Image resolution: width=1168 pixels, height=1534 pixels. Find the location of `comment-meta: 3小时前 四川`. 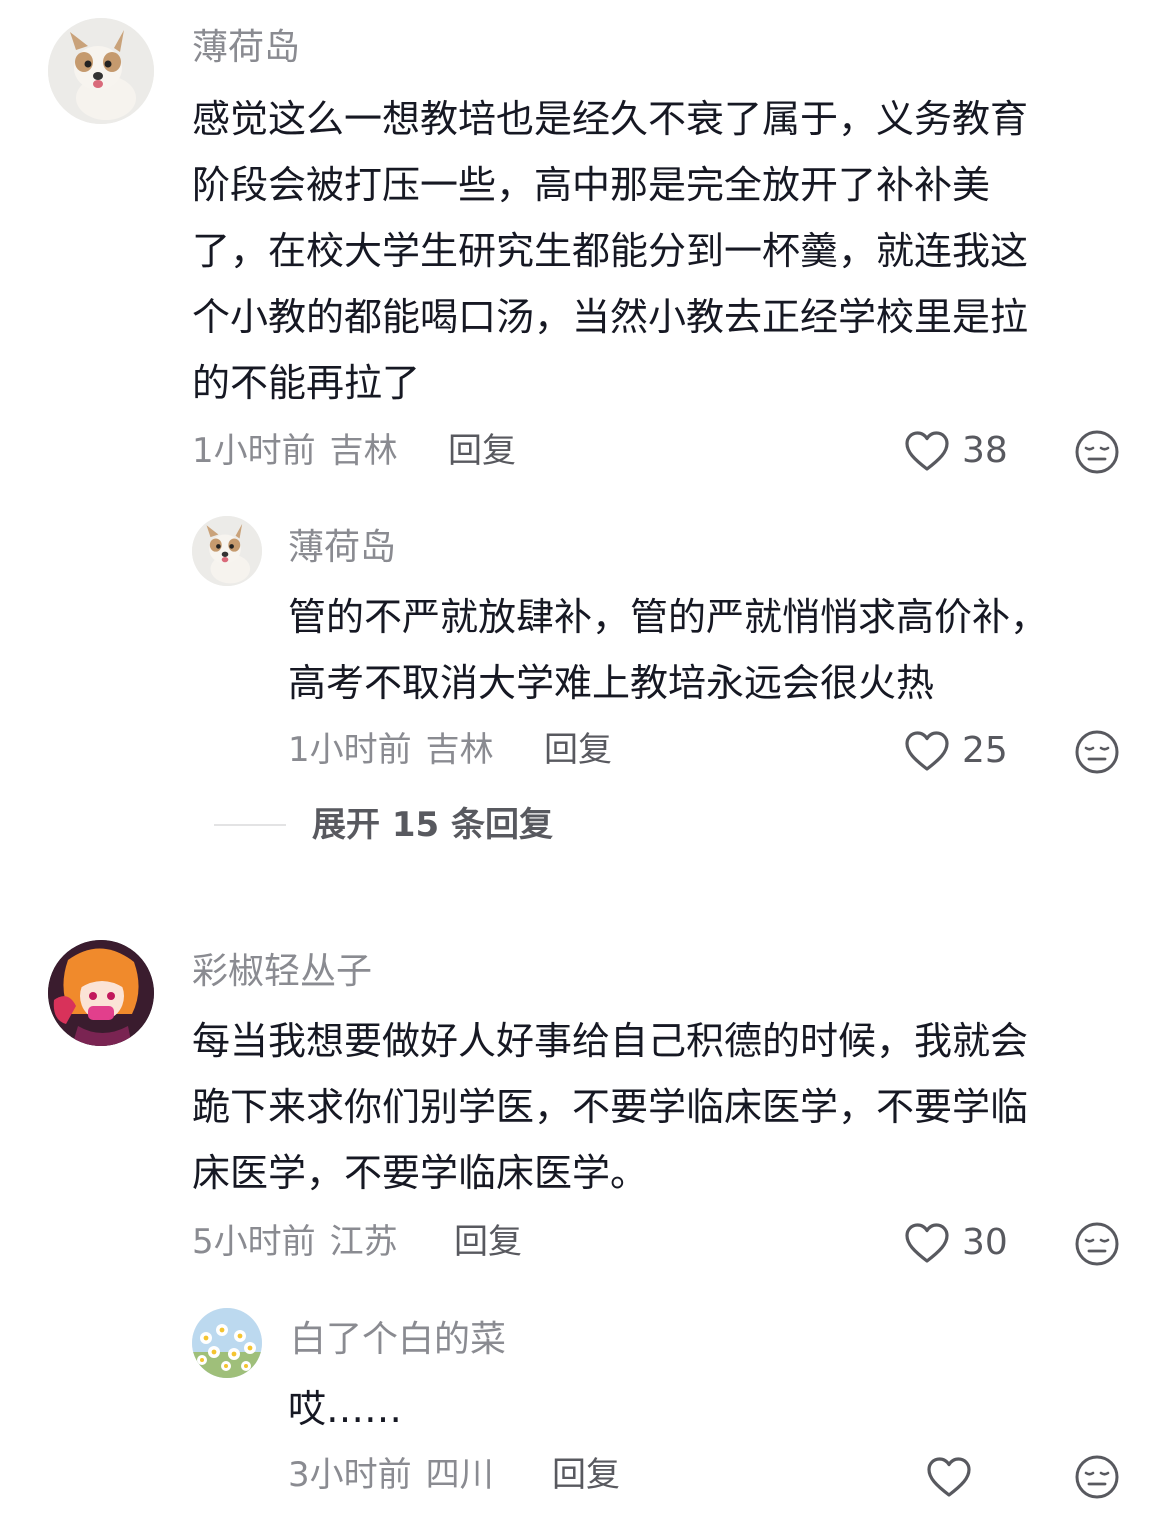

comment-meta: 3小时前 四川 is located at coordinates (391, 1475).